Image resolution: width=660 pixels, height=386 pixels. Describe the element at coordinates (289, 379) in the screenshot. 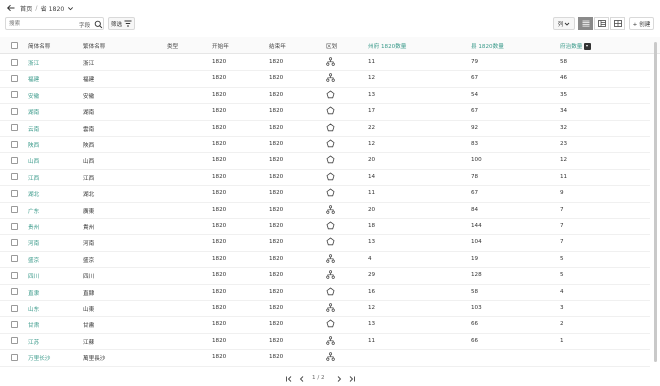

I see `first-page-icon` at that location.